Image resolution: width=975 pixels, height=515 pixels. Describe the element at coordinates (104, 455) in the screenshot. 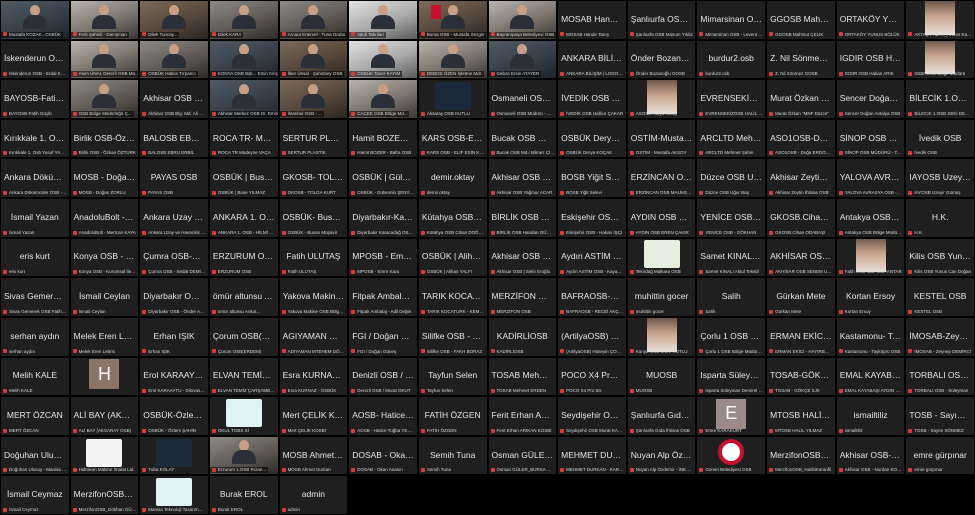

I see `participant-tile: Hidrokon Makine İmalat Ltd.` at that location.